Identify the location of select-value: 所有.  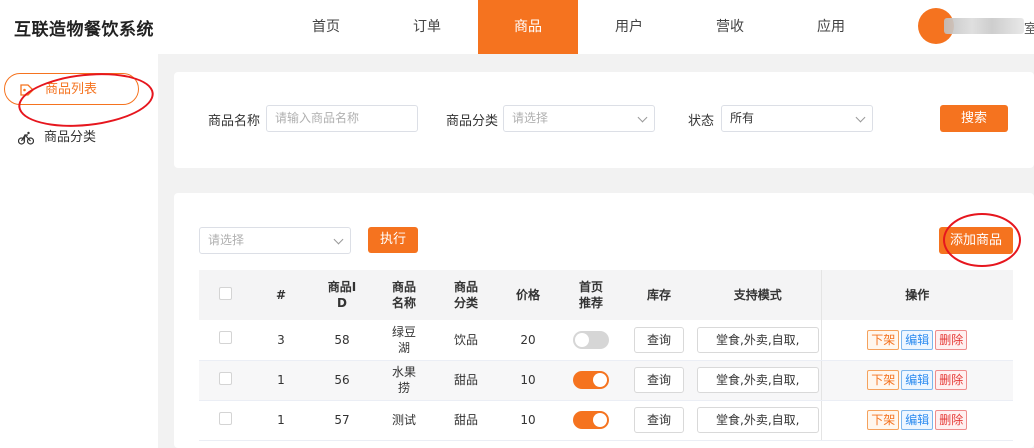
(742, 118).